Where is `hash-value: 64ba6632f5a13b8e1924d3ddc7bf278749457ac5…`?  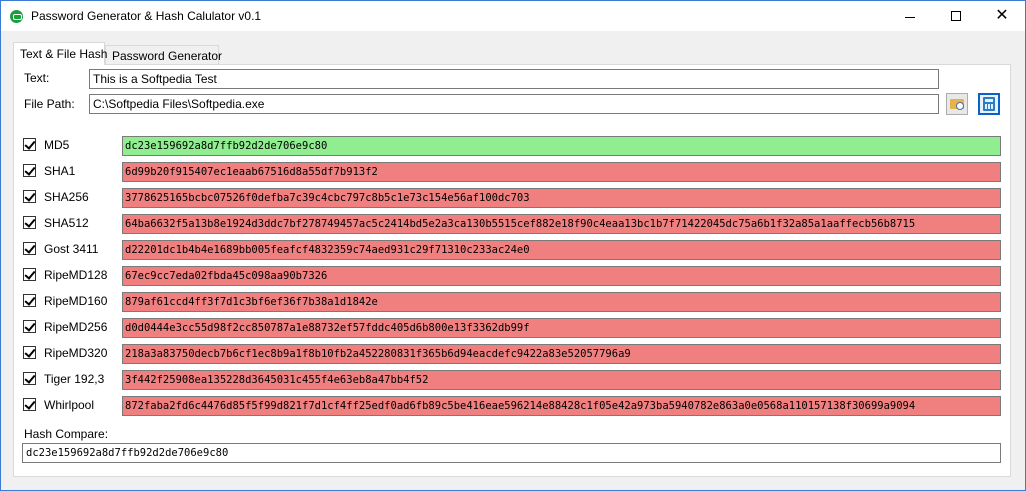 hash-value: 64ba6632f5a13b8e1924d3ddc7bf278749457ac5… is located at coordinates (561, 224).